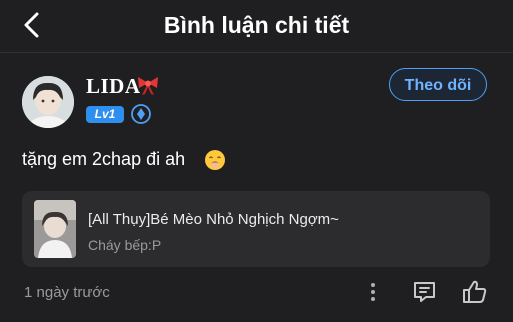 Image resolution: width=513 pixels, height=322 pixels. I want to click on username: LIDA, so click(113, 86).